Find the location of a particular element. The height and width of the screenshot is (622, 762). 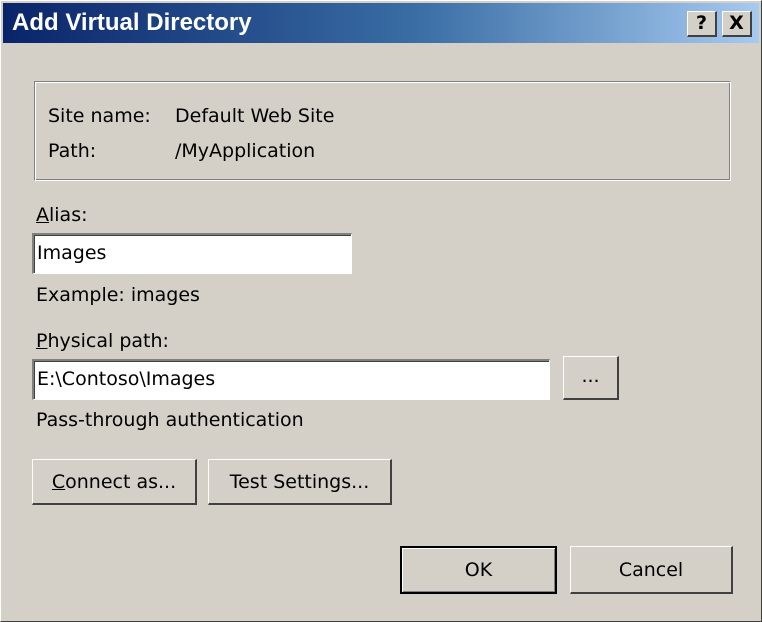

close-button: X is located at coordinates (737, 24).